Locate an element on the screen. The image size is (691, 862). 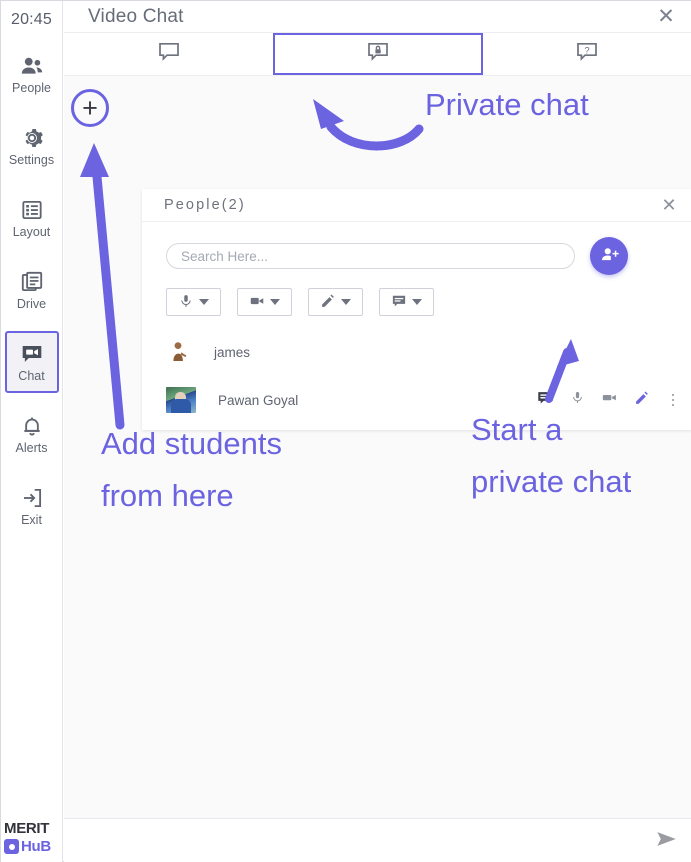
message-bar is located at coordinates (377, 840).